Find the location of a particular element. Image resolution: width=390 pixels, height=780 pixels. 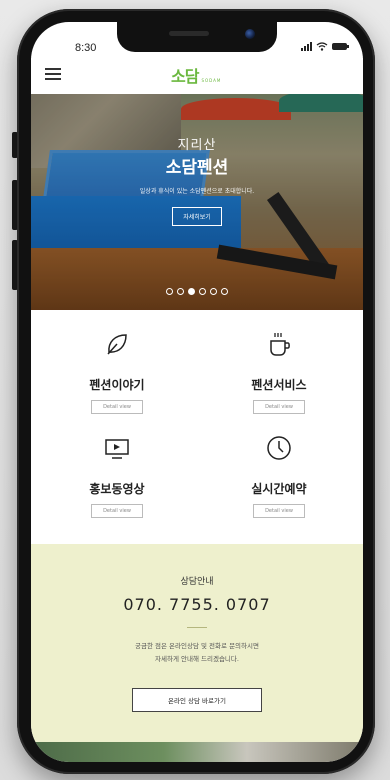

menu-label: 실시간예약 is located at coordinates (279, 489).